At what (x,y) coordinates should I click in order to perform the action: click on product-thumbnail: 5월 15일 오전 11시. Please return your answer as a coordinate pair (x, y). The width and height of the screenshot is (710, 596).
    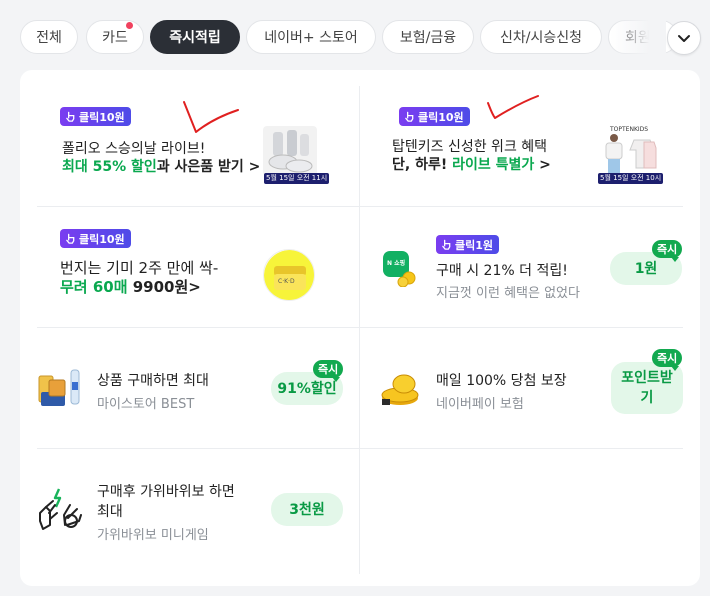
    Looking at the image, I should click on (296, 155).